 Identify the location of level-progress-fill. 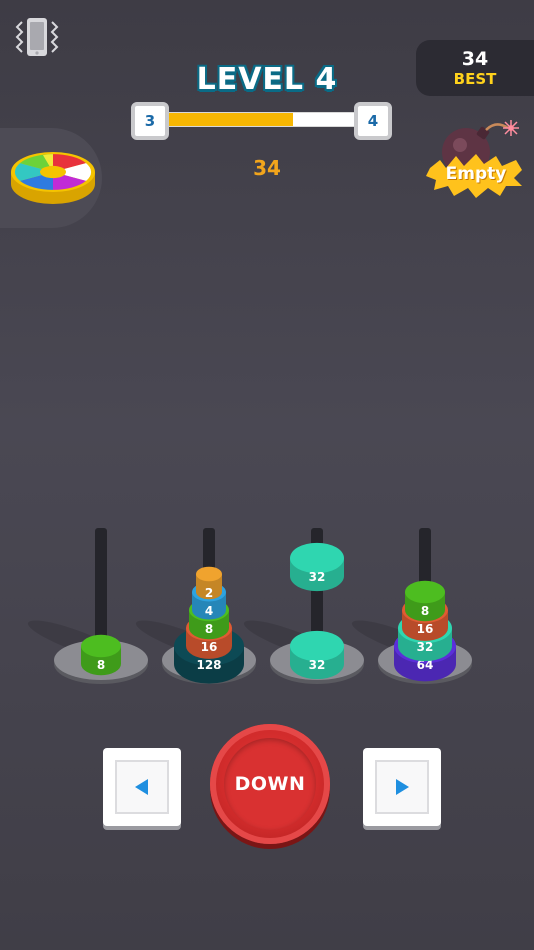
(229, 119).